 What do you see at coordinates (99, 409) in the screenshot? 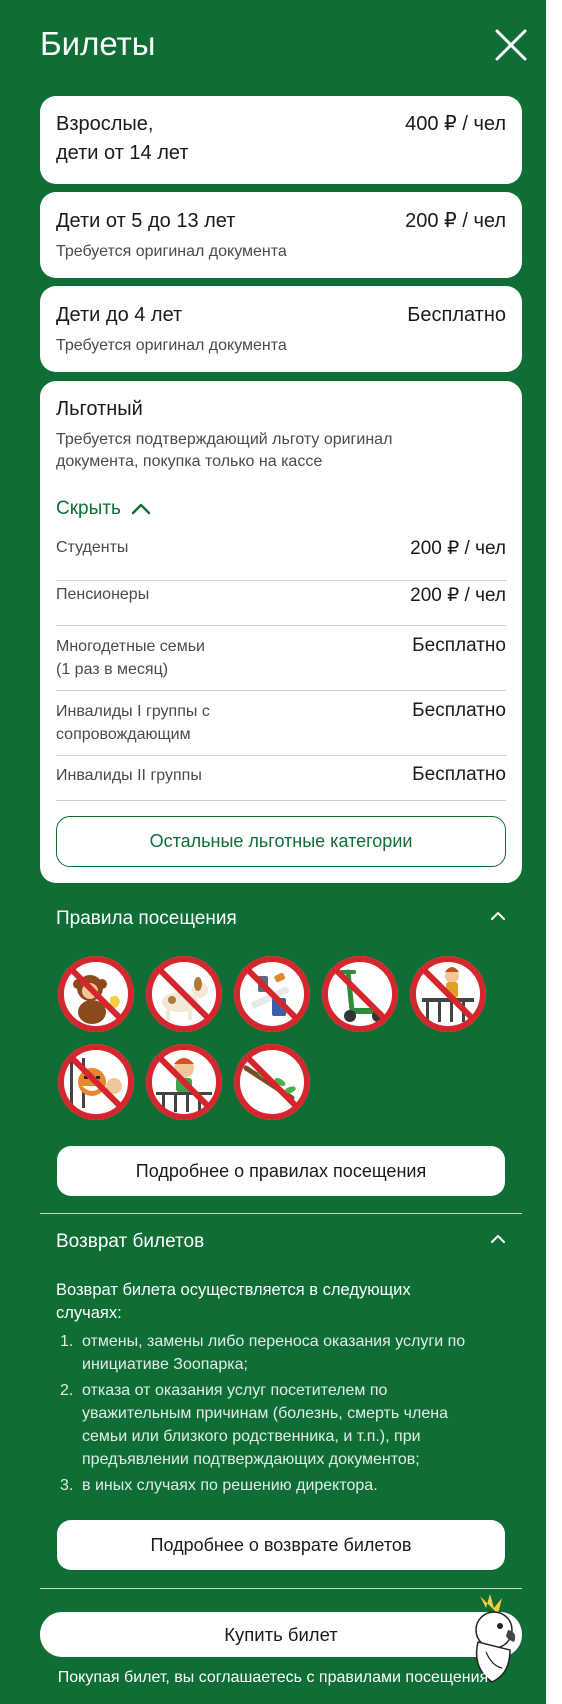
I see `discount-title: Льготный` at bounding box center [99, 409].